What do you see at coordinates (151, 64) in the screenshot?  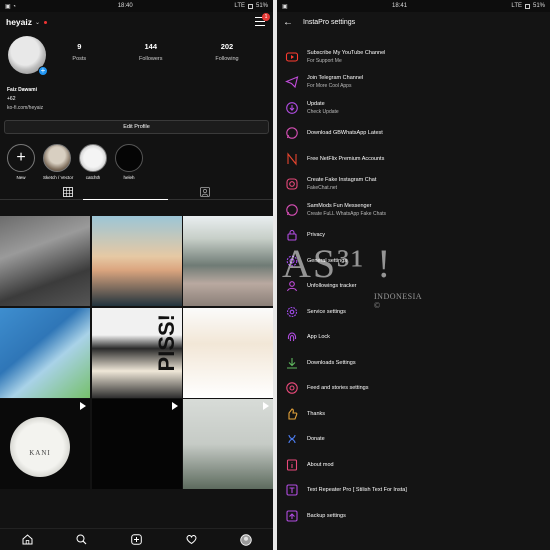 I see `stat-followers: 144 Followers` at bounding box center [151, 64].